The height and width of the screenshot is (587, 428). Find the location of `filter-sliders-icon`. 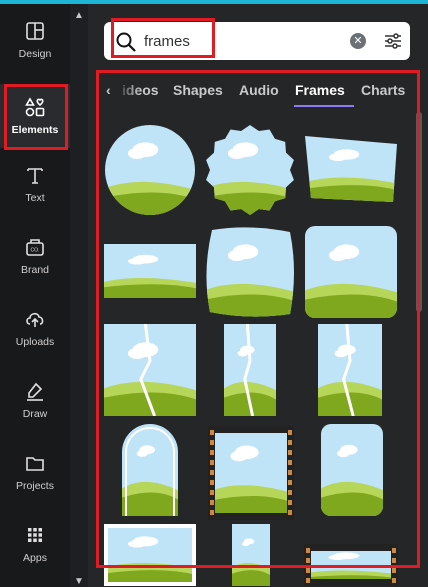

filter-sliders-icon is located at coordinates (393, 41).